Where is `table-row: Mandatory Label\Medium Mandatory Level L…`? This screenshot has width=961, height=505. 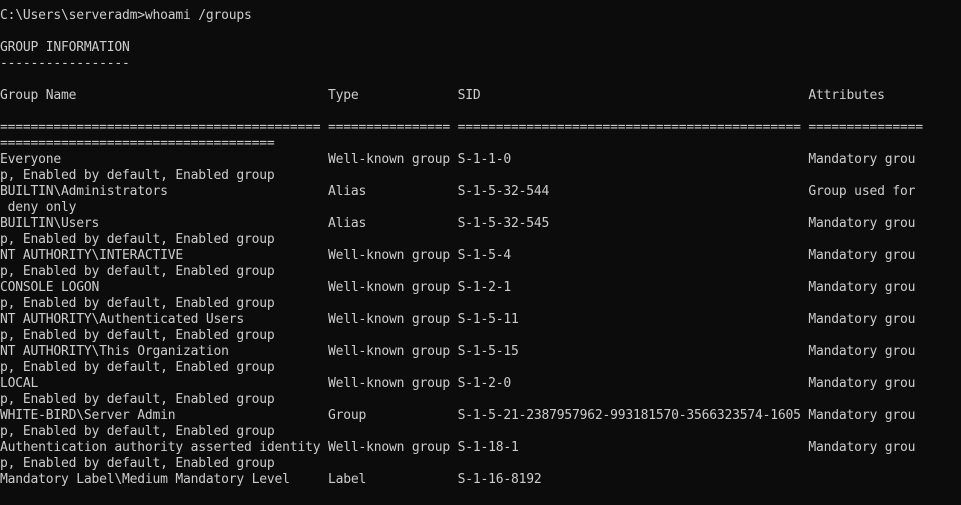 table-row: Mandatory Label\Medium Mandatory Level L… is located at coordinates (271, 479).